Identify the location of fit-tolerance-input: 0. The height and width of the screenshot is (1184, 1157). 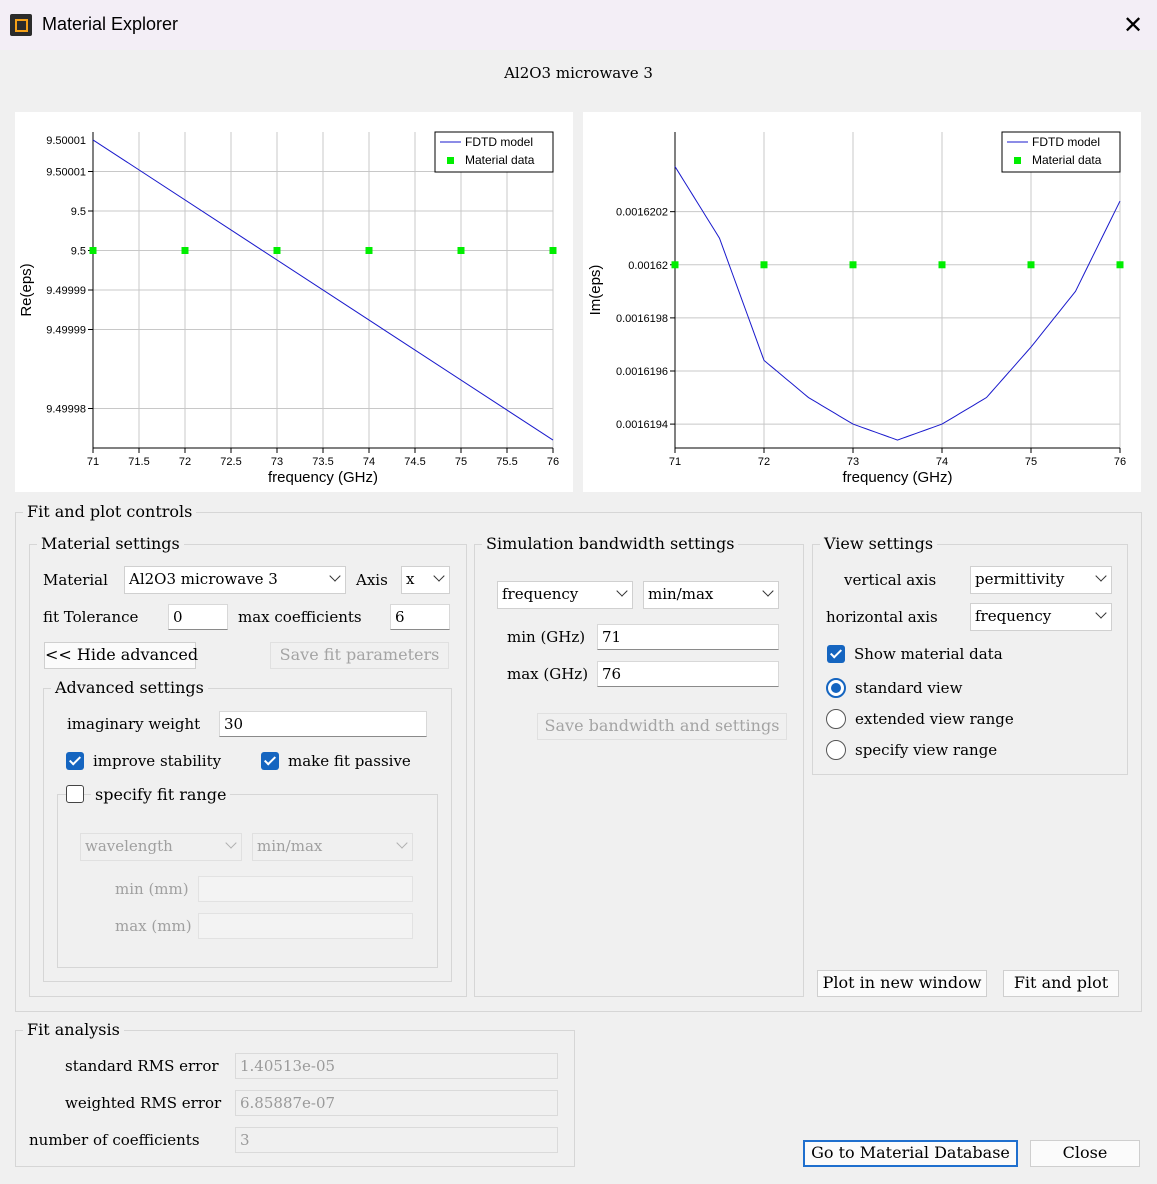
(198, 617).